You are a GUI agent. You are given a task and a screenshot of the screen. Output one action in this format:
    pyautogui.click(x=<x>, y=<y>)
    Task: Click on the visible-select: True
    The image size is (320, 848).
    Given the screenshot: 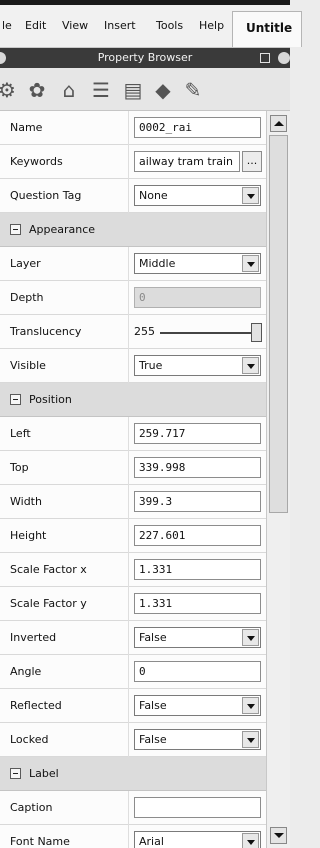 What is the action you would take?
    pyautogui.click(x=197, y=365)
    